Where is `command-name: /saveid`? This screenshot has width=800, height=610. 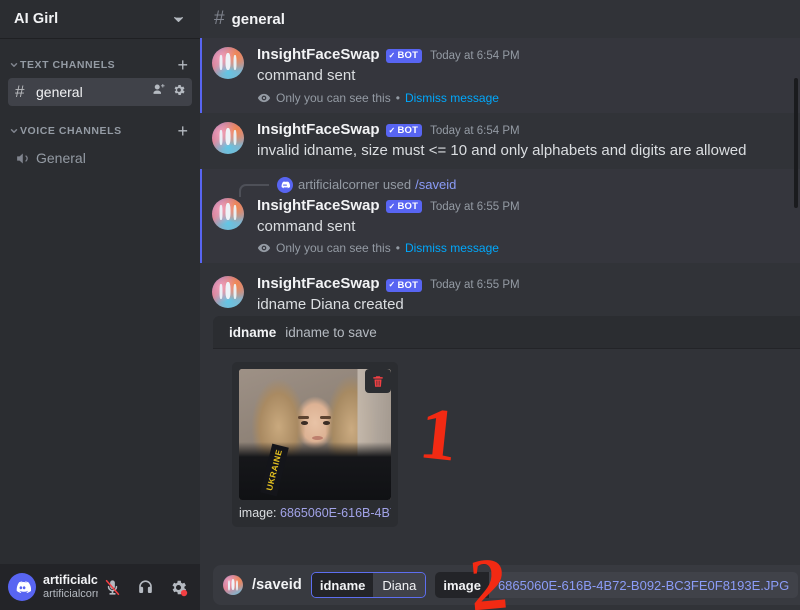
command-name: /saveid is located at coordinates (277, 585).